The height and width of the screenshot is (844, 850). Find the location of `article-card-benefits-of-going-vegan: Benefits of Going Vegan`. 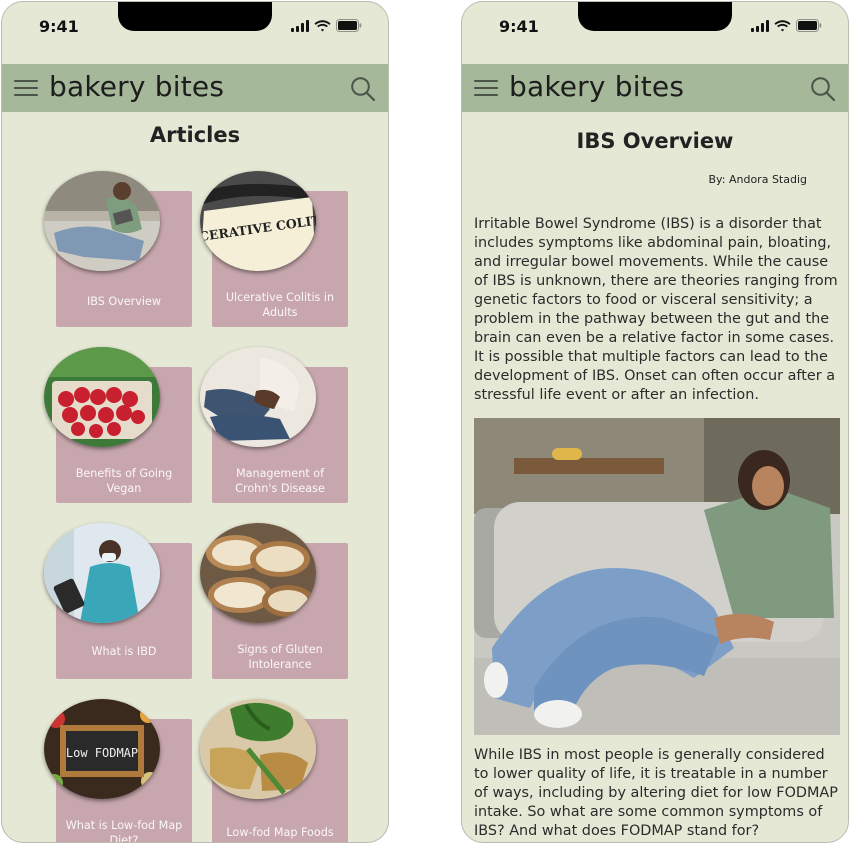

article-card-benefits-of-going-vegan: Benefits of Going Vegan is located at coordinates (118, 425).